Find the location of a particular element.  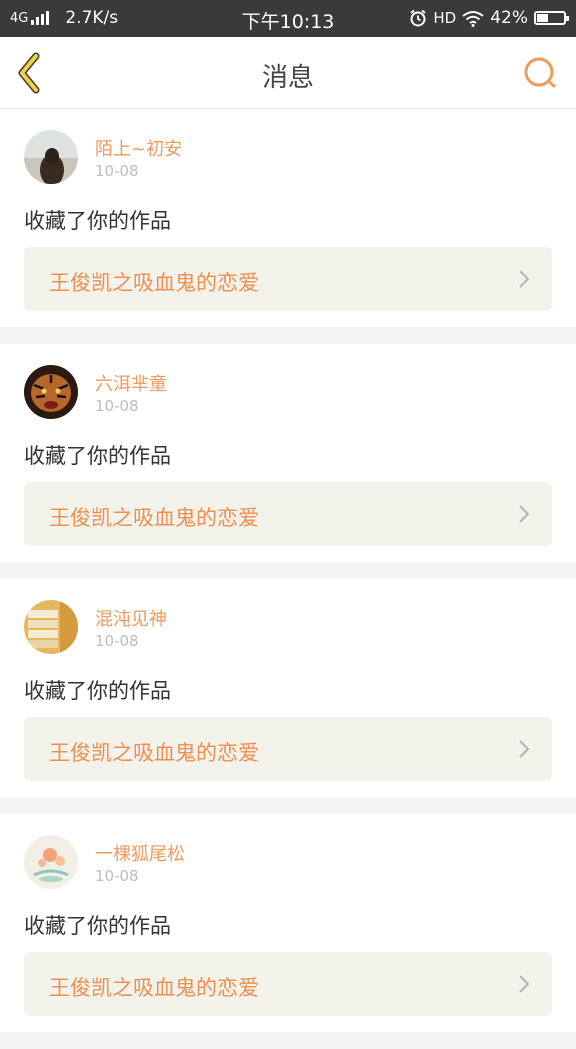

battery-icon is located at coordinates (551, 18).